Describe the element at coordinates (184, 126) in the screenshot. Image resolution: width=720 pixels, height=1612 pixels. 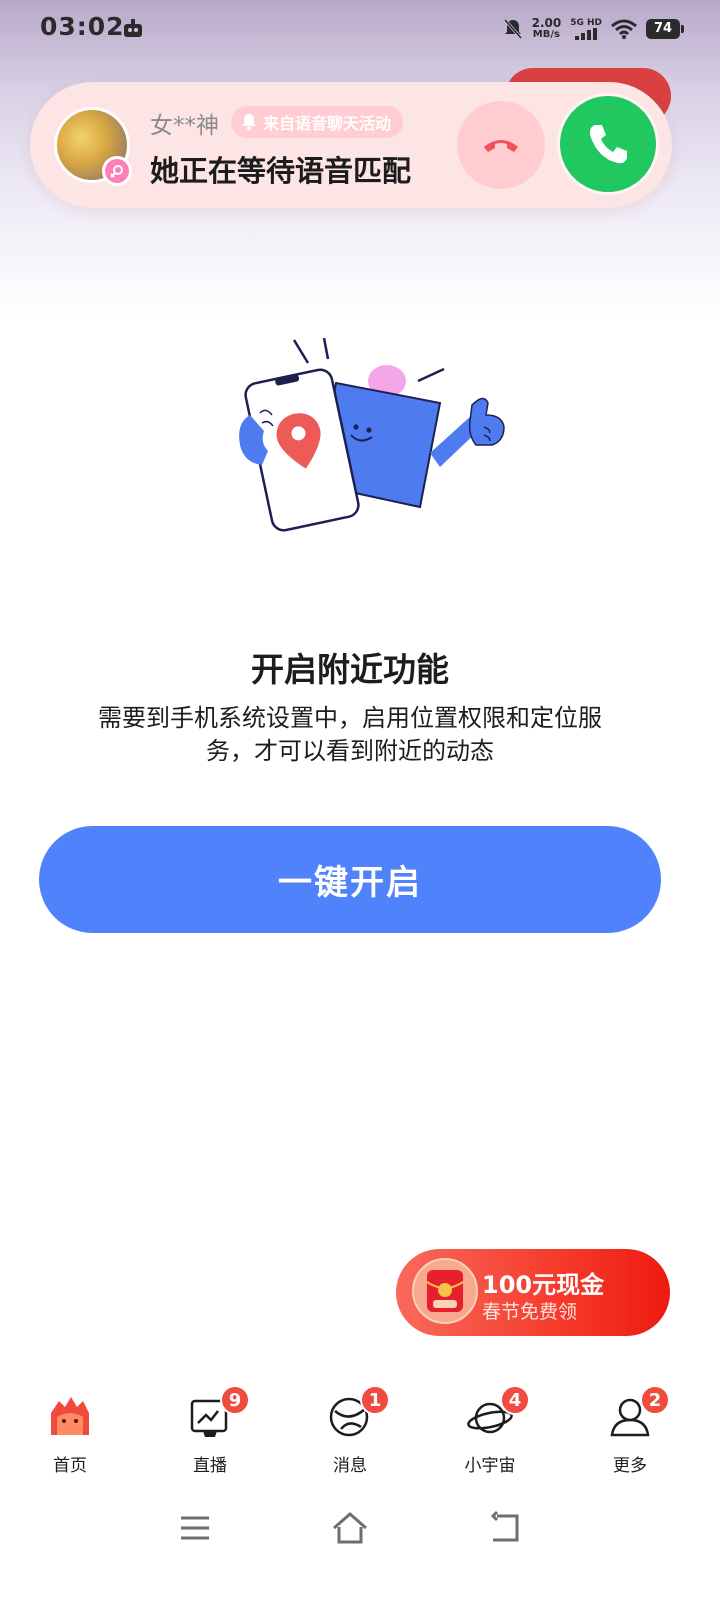
I see `caller-name: 女**神` at that location.